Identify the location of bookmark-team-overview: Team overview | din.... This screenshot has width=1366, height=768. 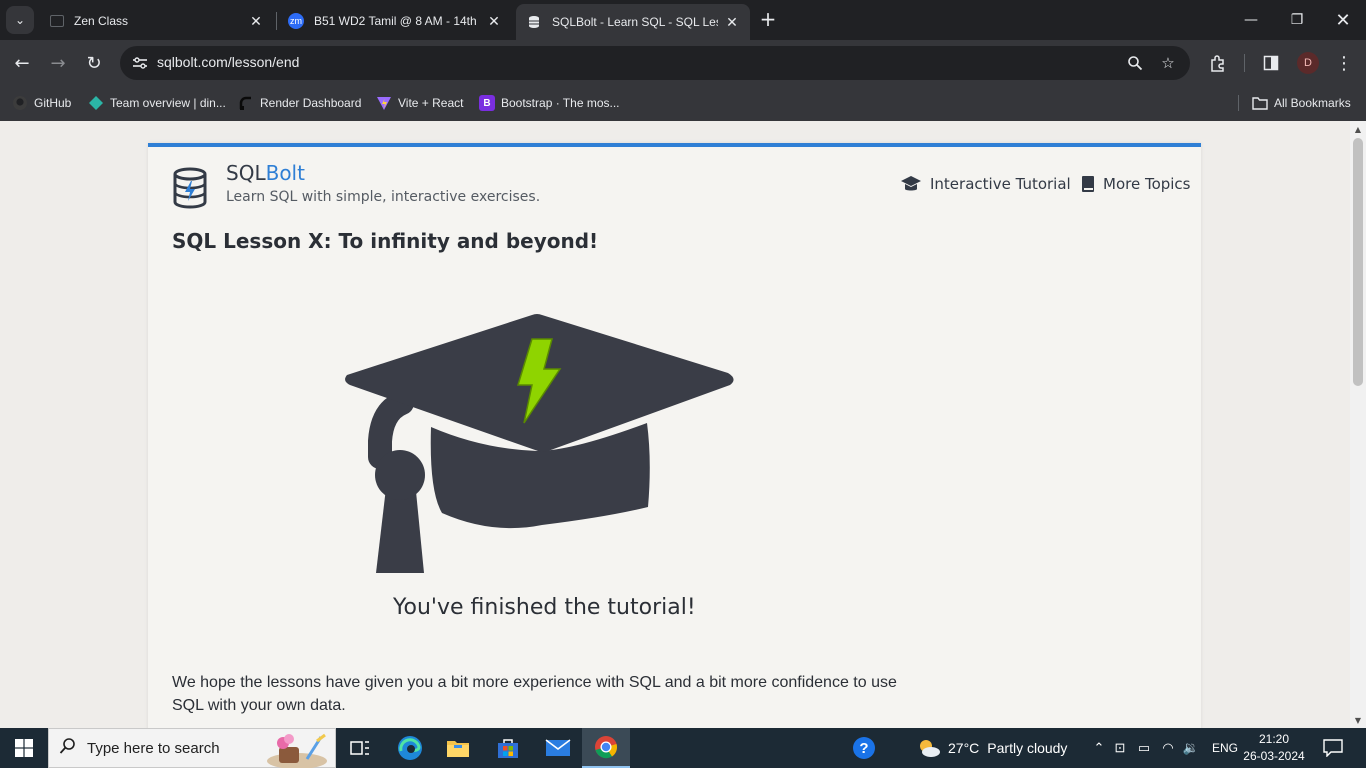
(157, 103).